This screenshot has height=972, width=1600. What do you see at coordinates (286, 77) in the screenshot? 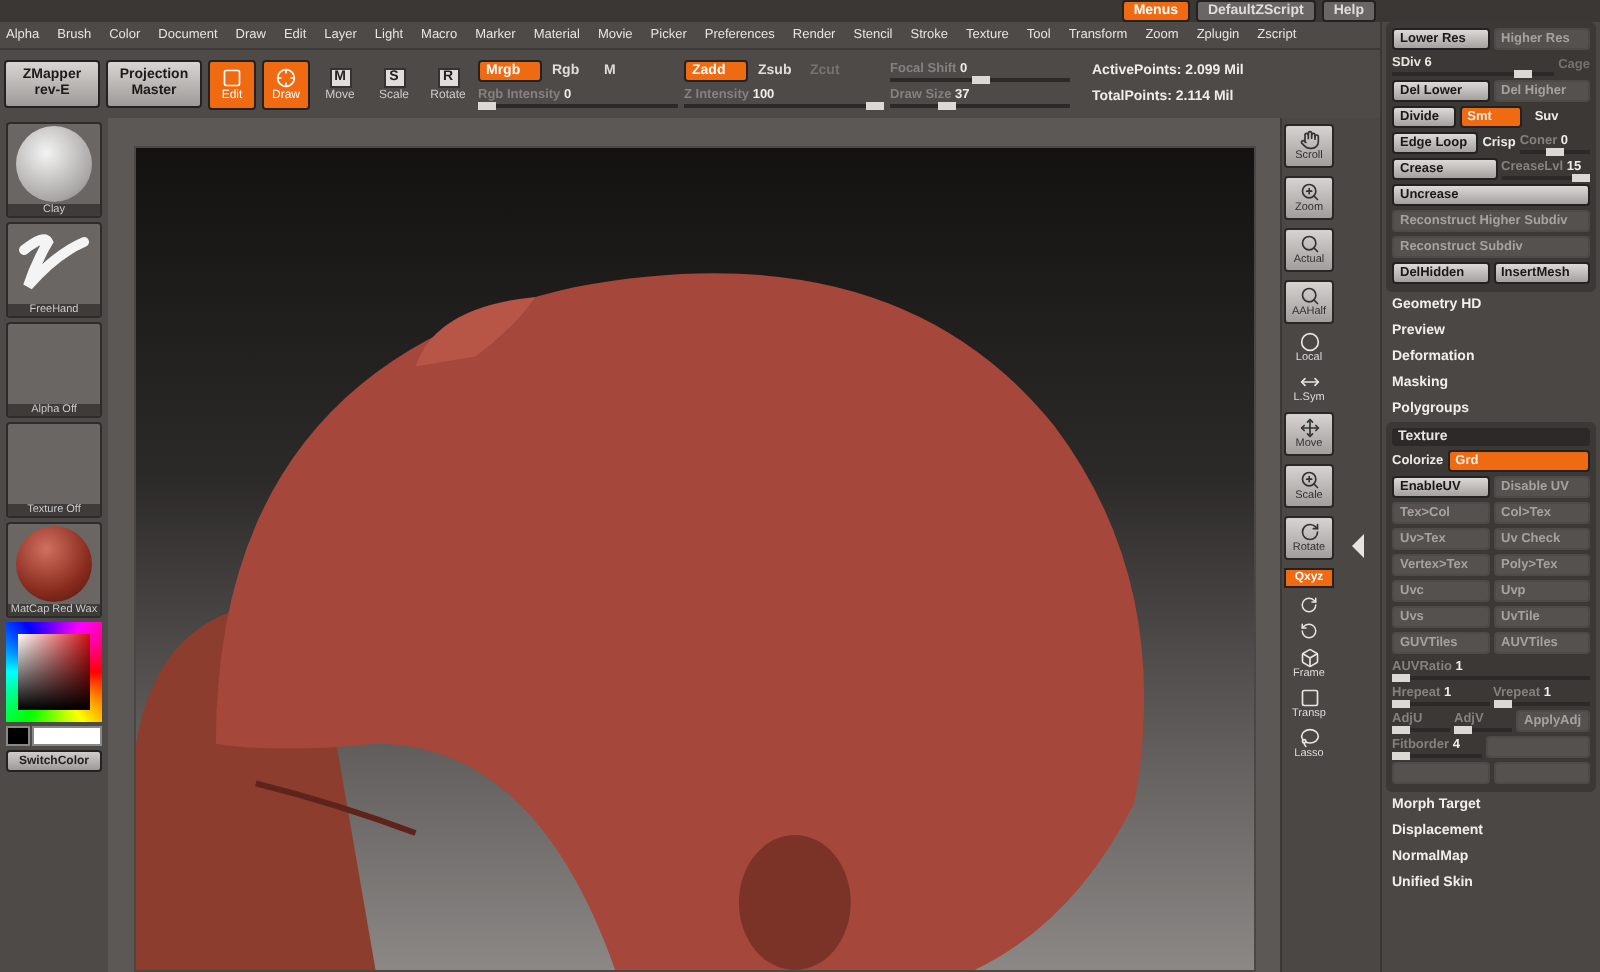
I see `crosshair-icon` at bounding box center [286, 77].